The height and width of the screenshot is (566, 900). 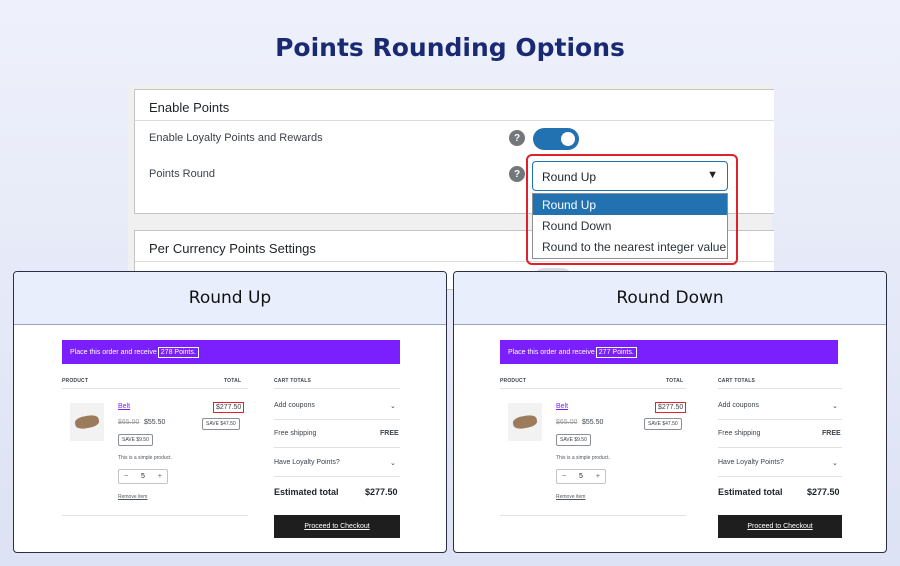 I want to click on page-title: Points Rounding Options, so click(x=450, y=47).